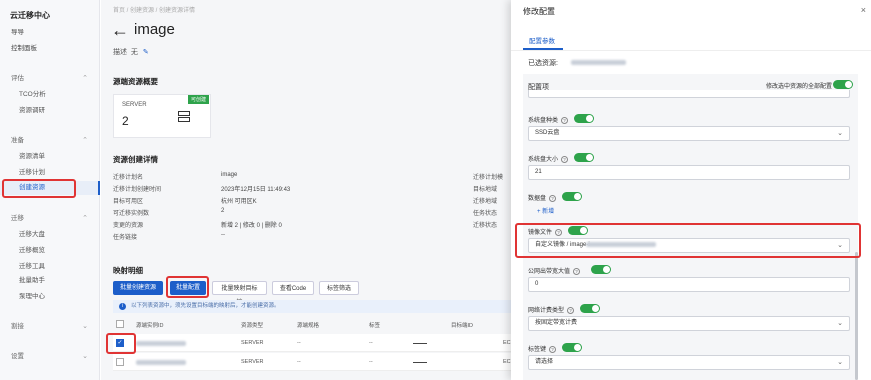 This screenshot has width=871, height=380. Describe the element at coordinates (229, 175) in the screenshot. I see `detail-value: image` at that location.